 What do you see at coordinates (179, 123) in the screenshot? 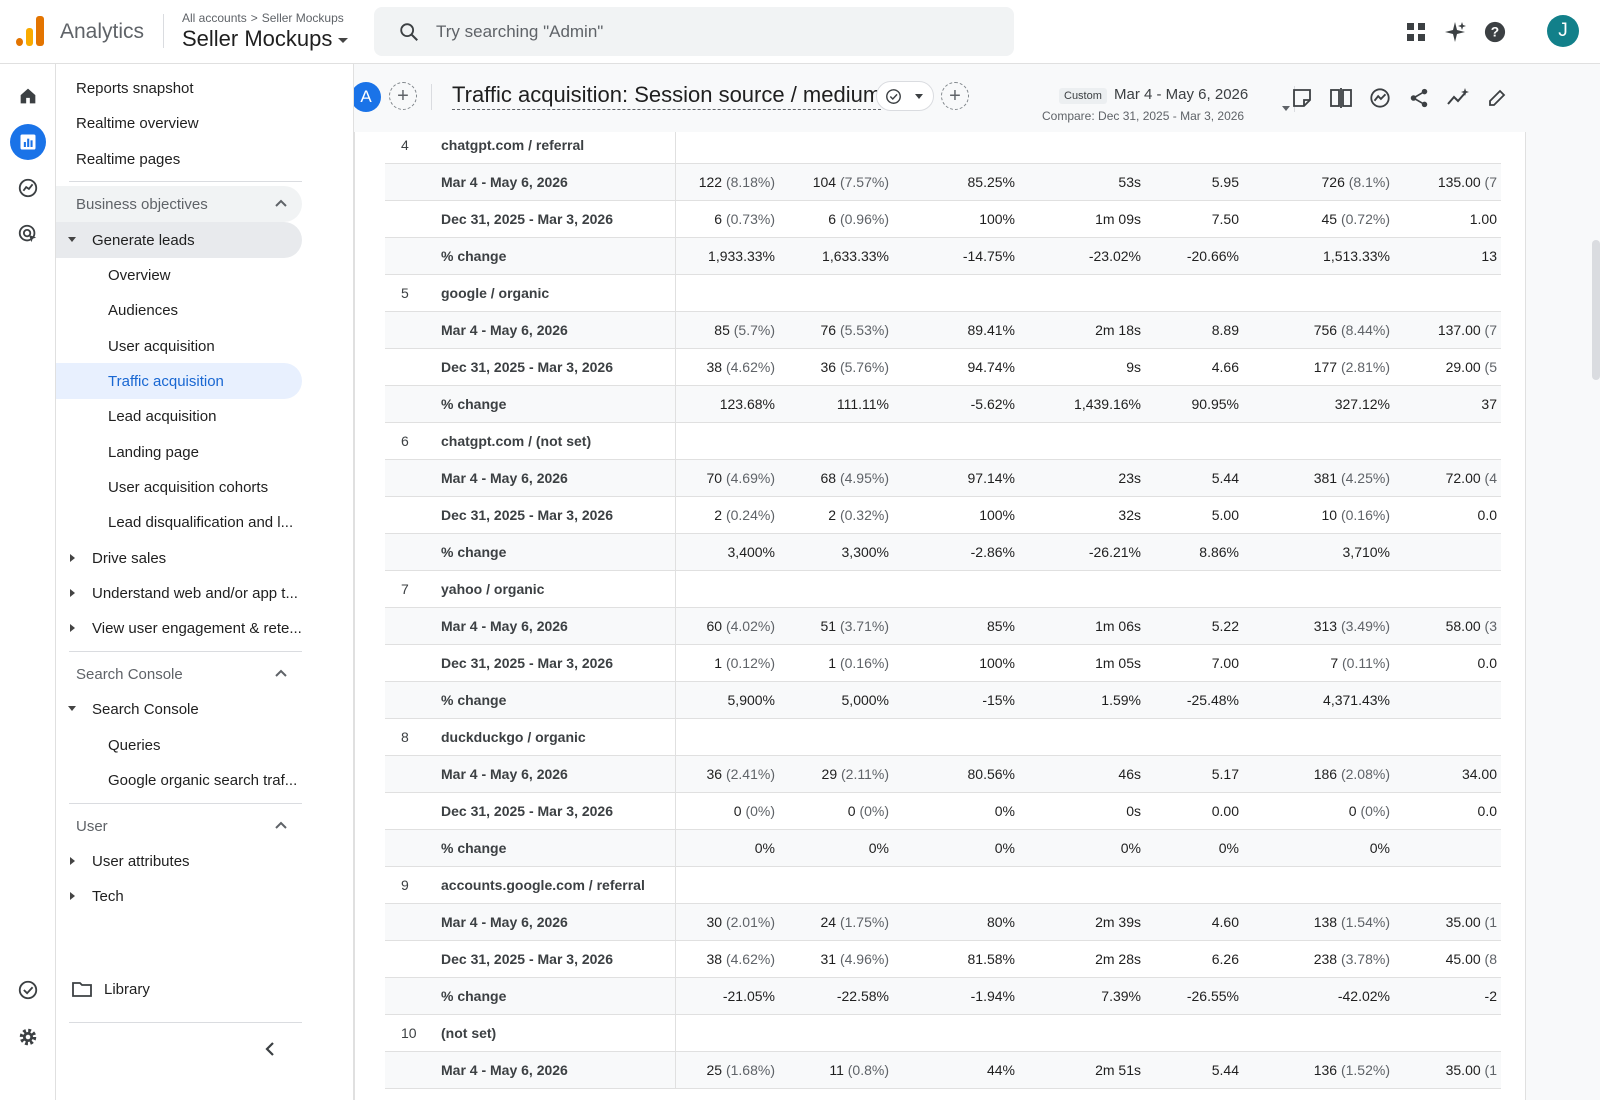
I see `sidebar-item-realtime-overview: Realtime overview` at bounding box center [179, 123].